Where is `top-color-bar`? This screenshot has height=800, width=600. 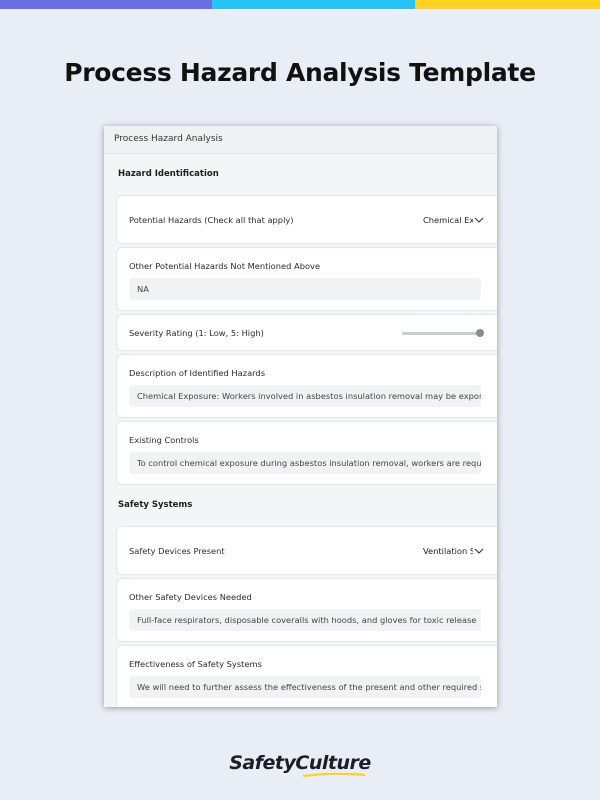
top-color-bar is located at coordinates (300, 4).